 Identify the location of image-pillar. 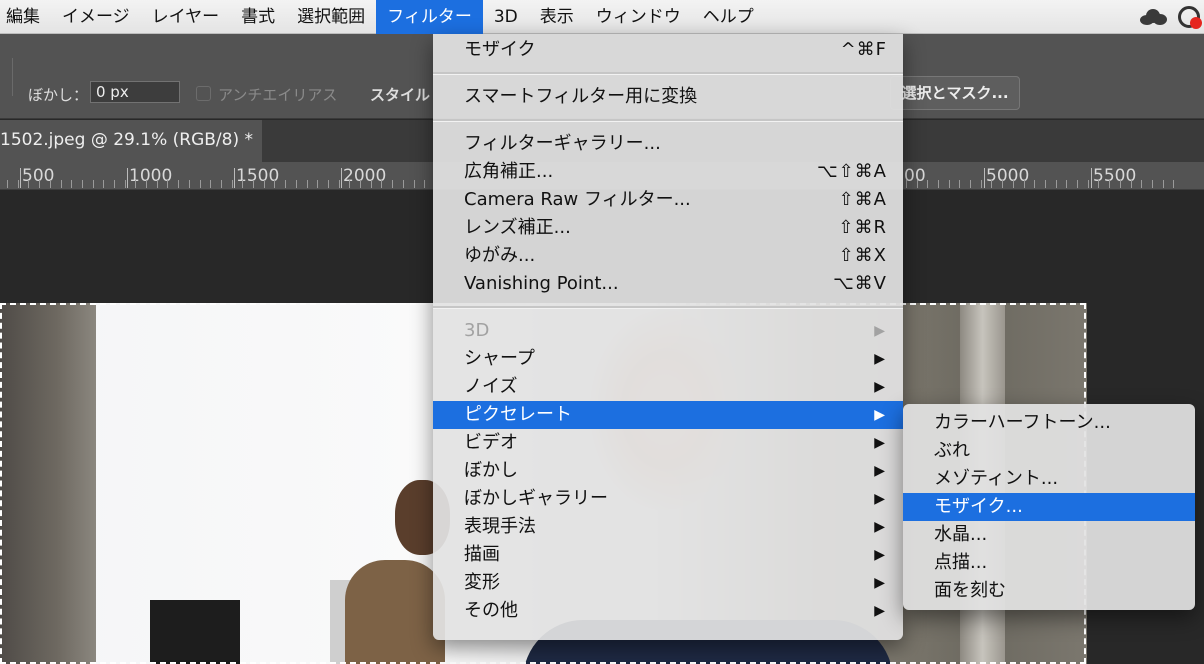
(48, 483).